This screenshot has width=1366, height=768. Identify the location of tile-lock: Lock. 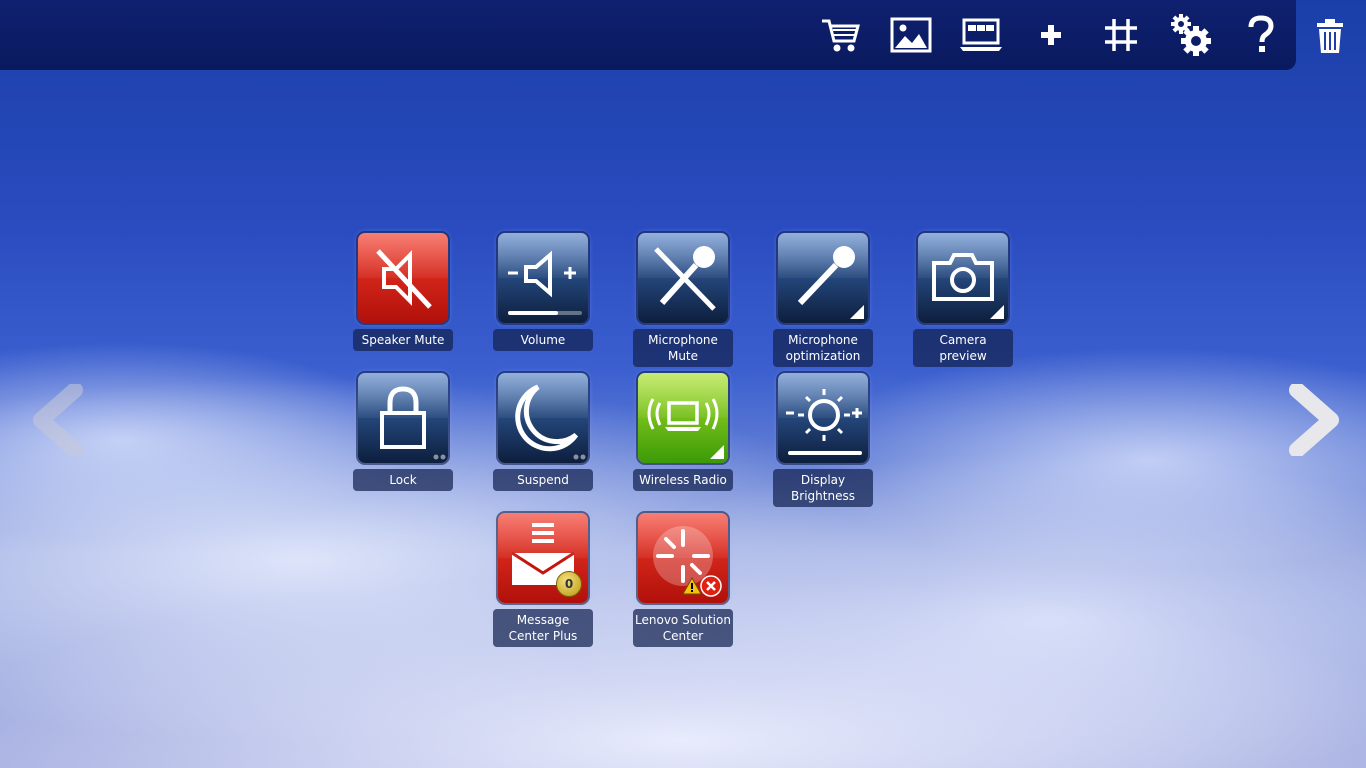
(403, 432).